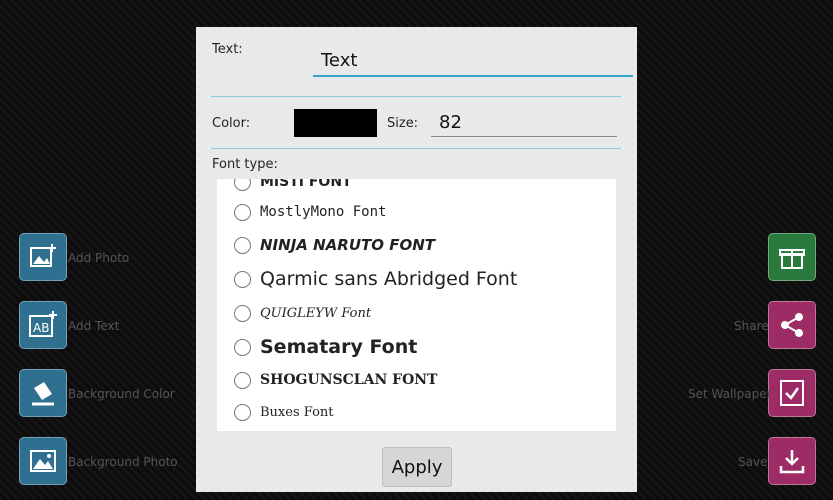 Image resolution: width=833 pixels, height=500 pixels. I want to click on font-option: Buxes Font, so click(284, 412).